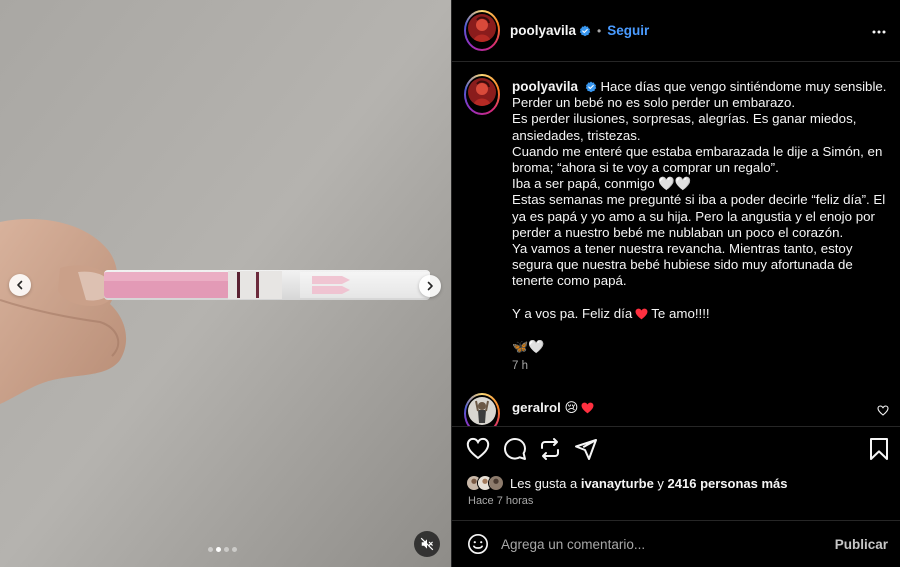 This screenshot has height=567, width=900. I want to click on caption-closing: Y a vos pa. Feliz día Te amo!!!!, so click(702, 314).